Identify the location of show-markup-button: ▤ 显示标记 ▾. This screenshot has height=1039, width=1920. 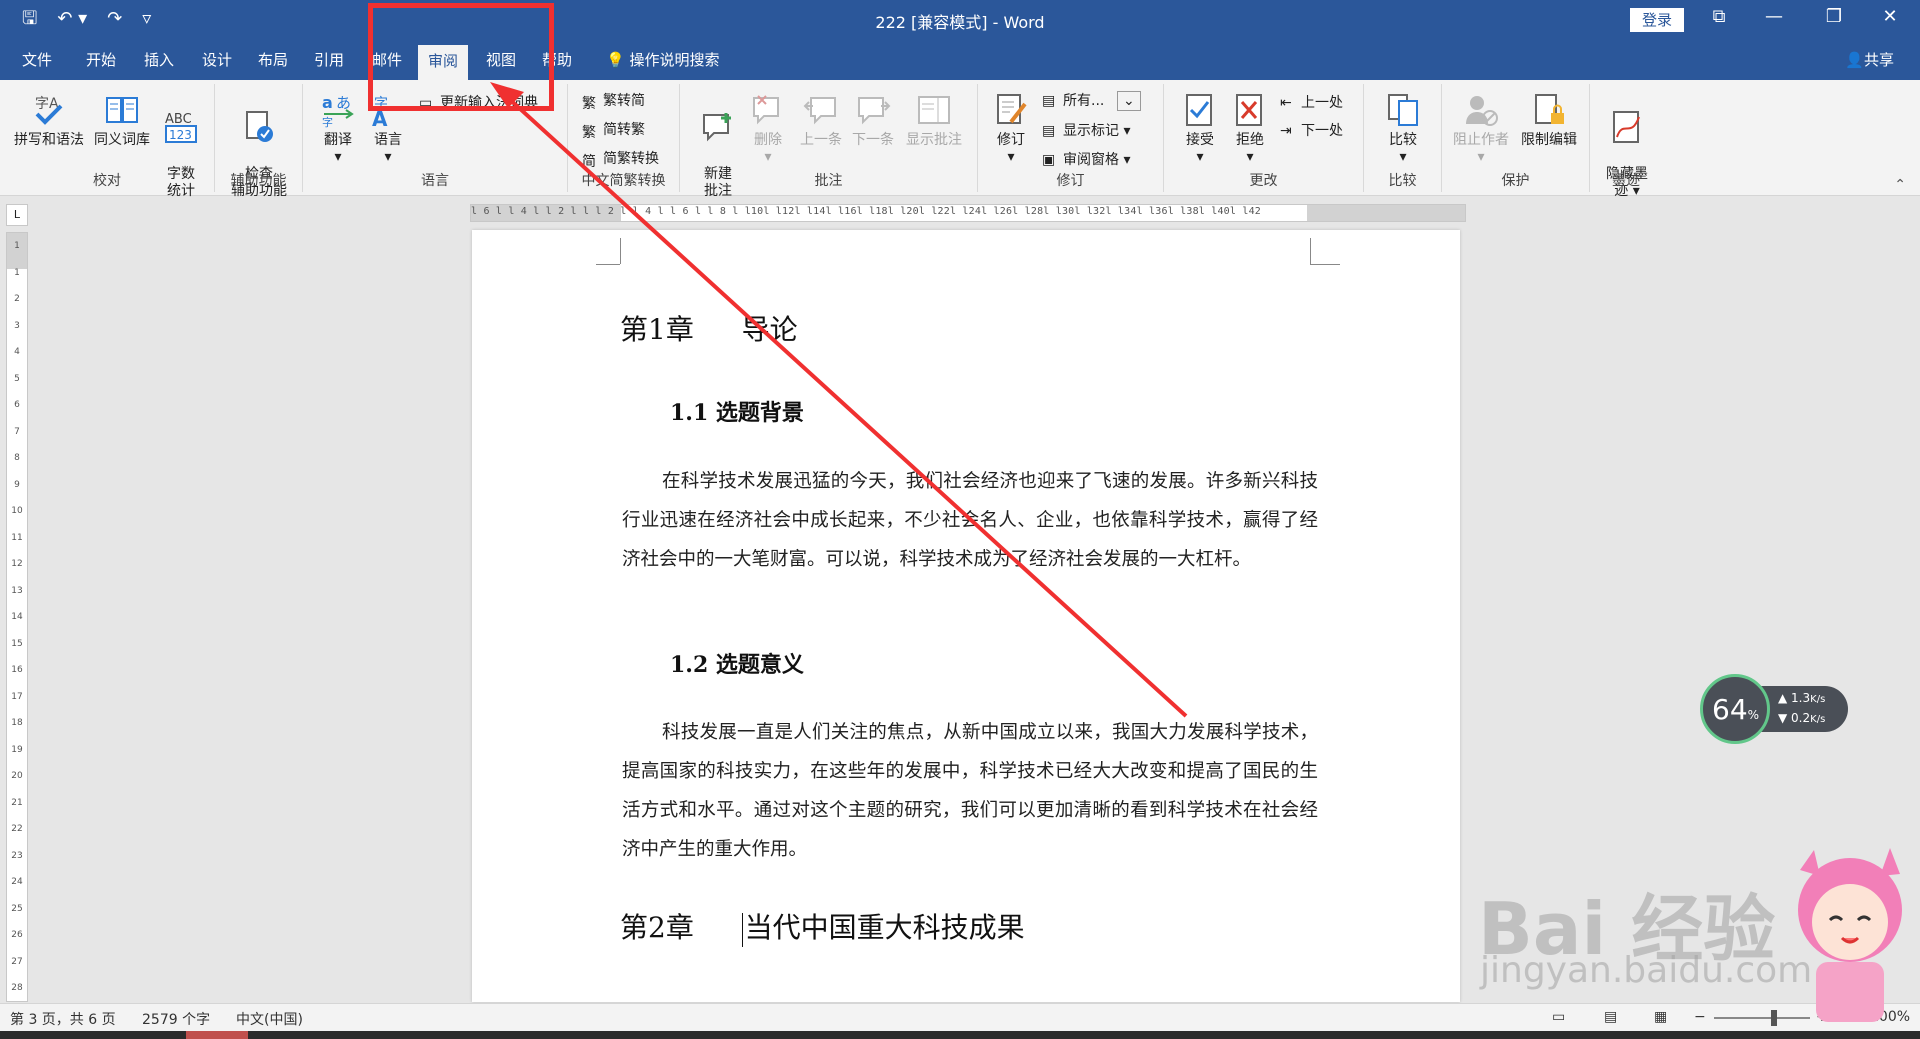
(1086, 130).